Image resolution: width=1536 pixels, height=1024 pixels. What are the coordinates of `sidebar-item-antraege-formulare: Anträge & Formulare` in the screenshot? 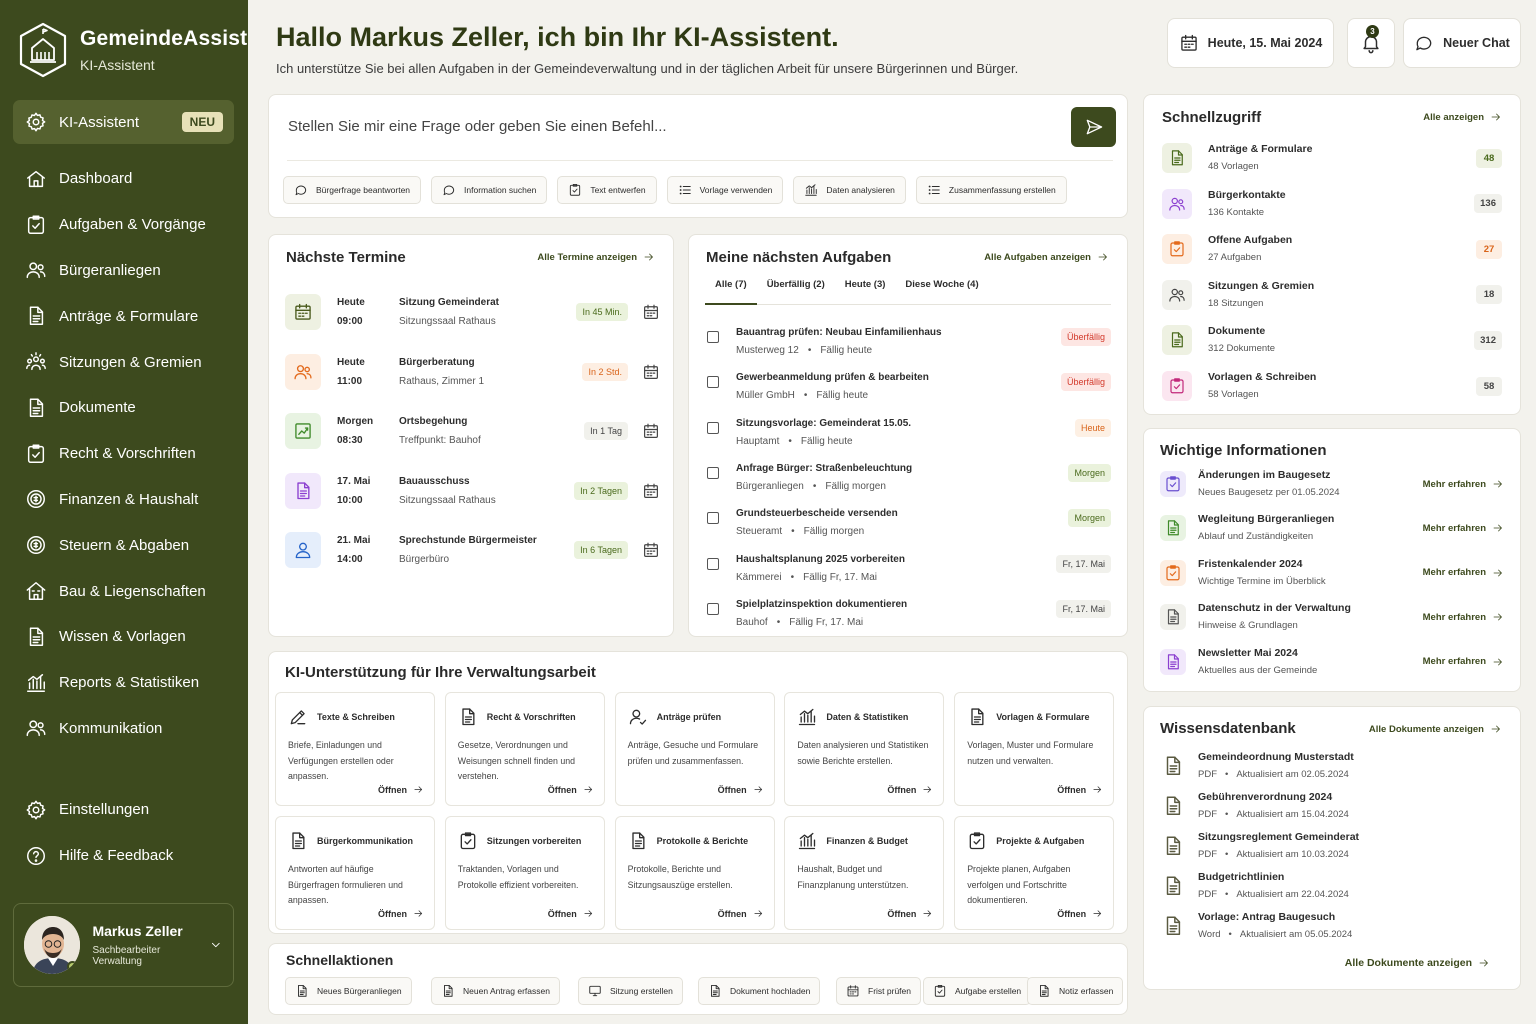 It's located at (123, 316).